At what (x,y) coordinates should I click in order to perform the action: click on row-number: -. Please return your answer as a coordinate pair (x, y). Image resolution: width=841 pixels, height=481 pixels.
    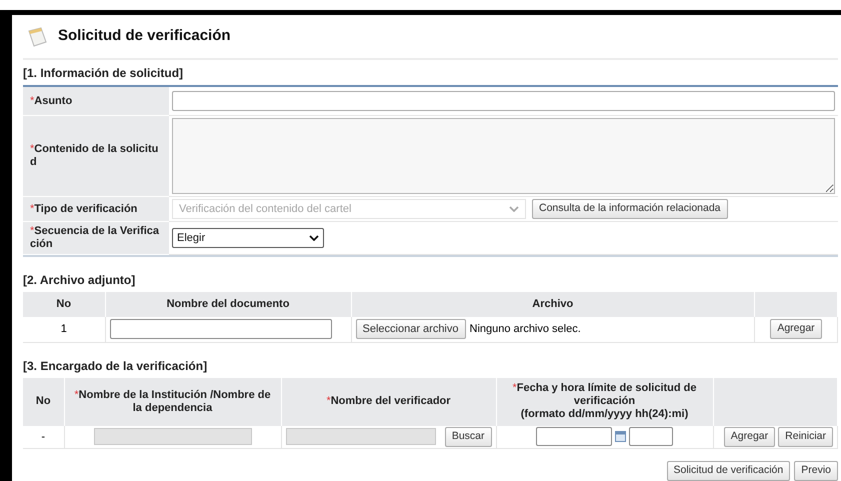
    Looking at the image, I should click on (43, 436).